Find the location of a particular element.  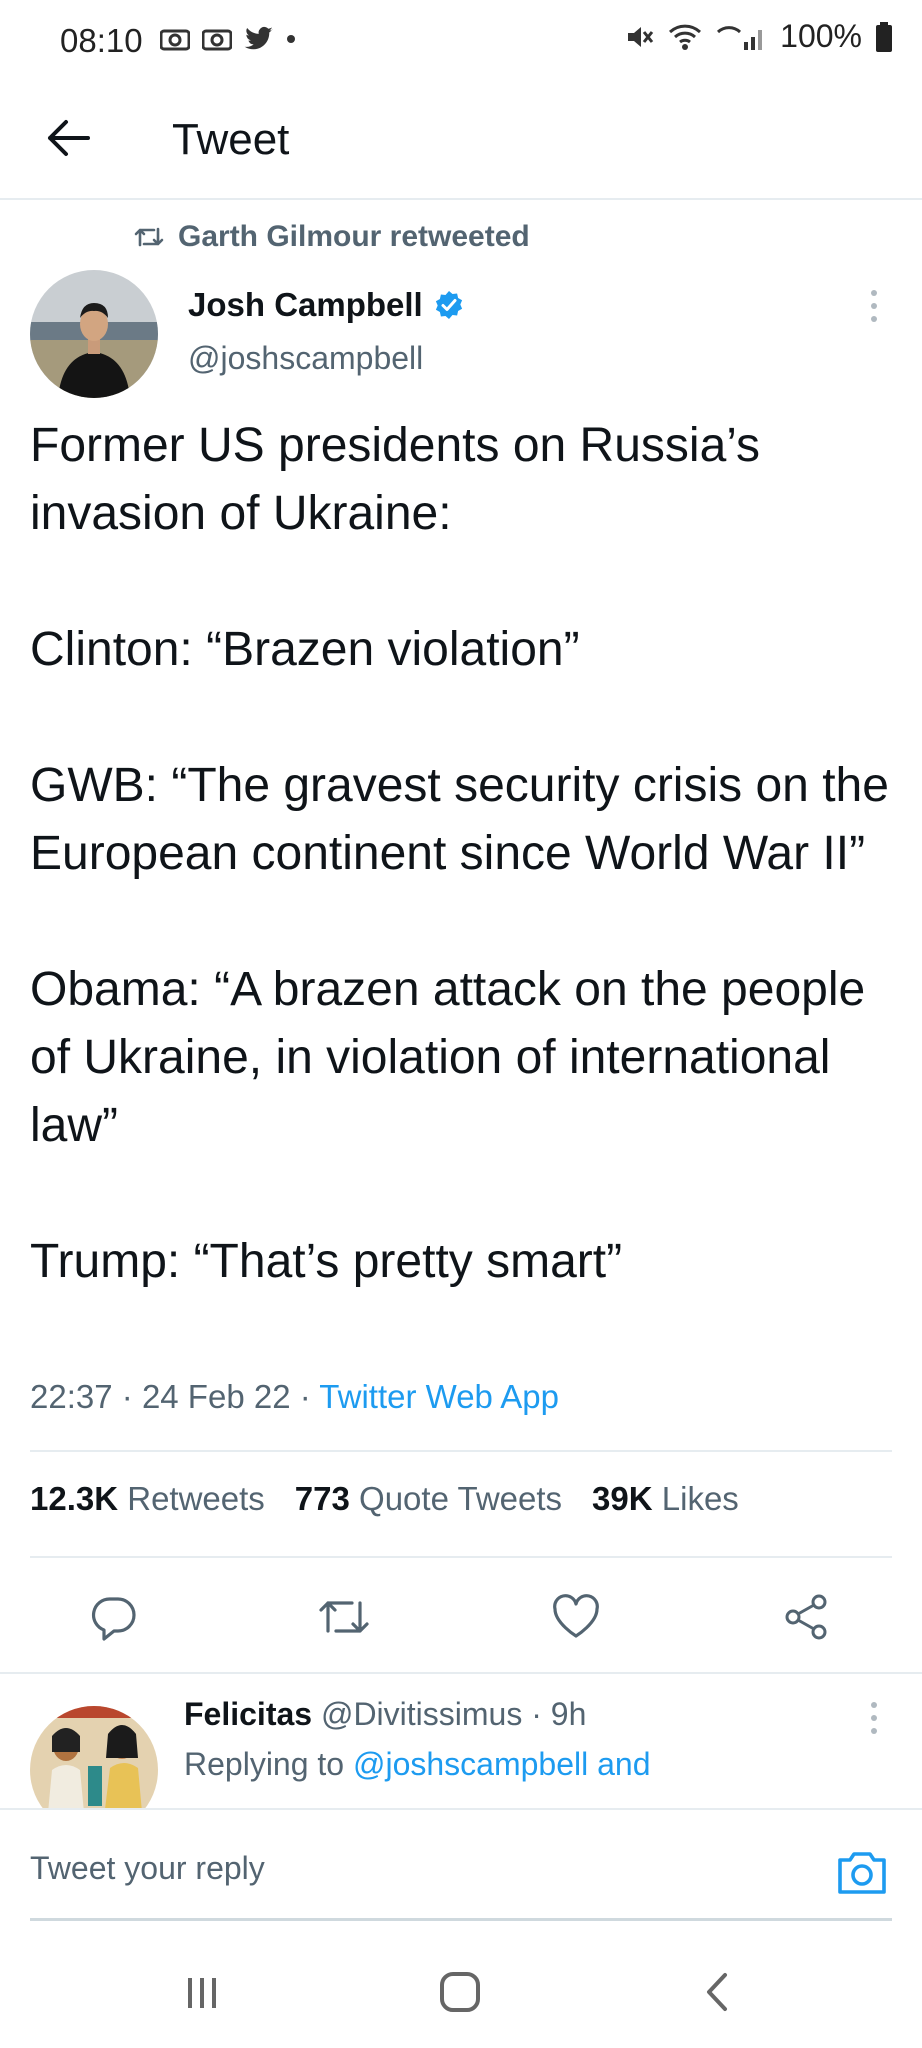

likes-count: 39K is located at coordinates (622, 1498).